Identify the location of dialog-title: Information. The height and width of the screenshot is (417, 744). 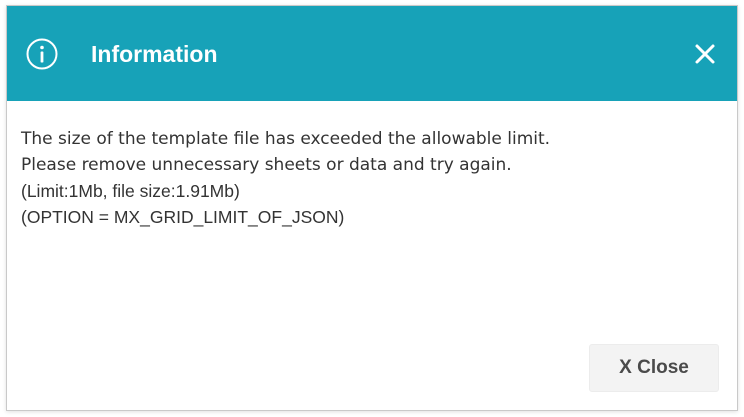
(154, 54).